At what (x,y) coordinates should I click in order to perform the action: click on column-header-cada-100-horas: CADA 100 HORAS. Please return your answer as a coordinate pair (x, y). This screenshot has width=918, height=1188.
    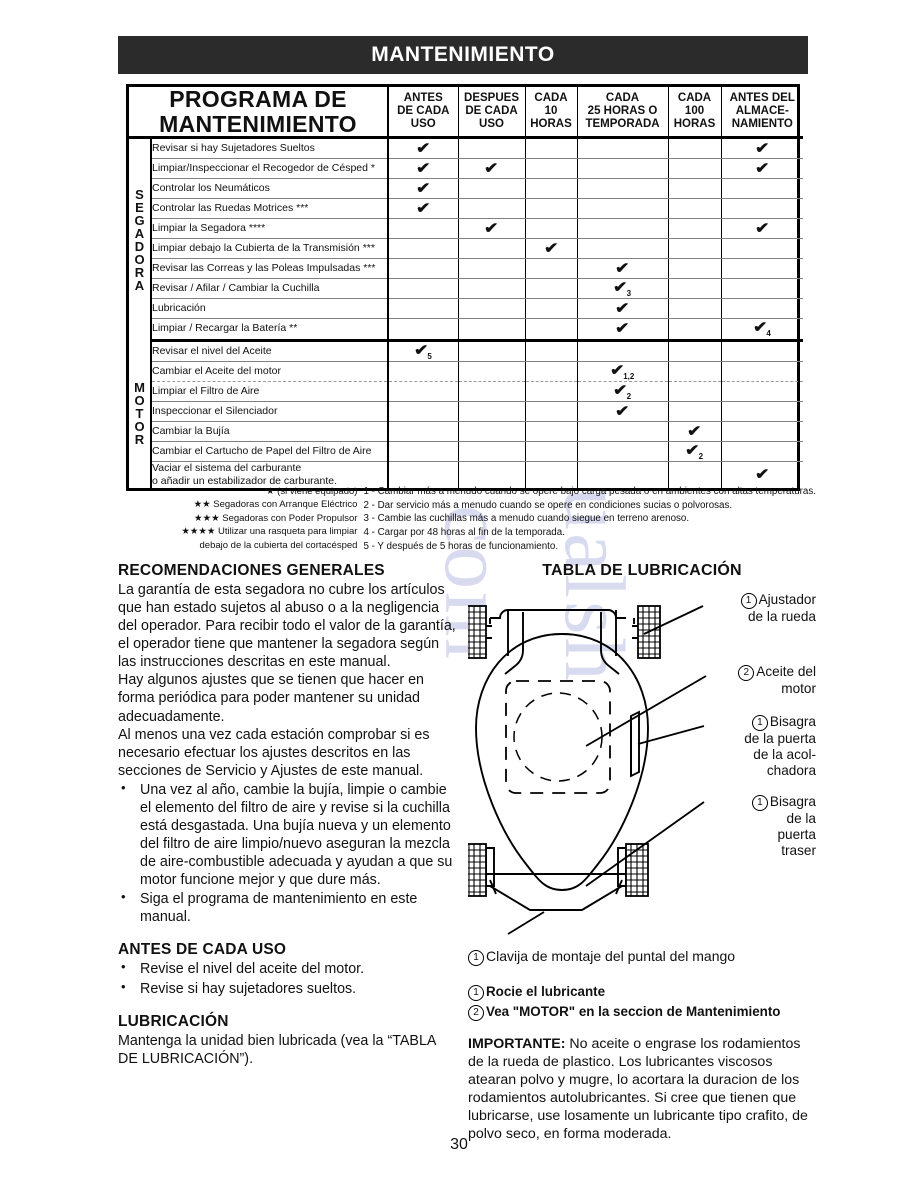
    Looking at the image, I should click on (695, 113).